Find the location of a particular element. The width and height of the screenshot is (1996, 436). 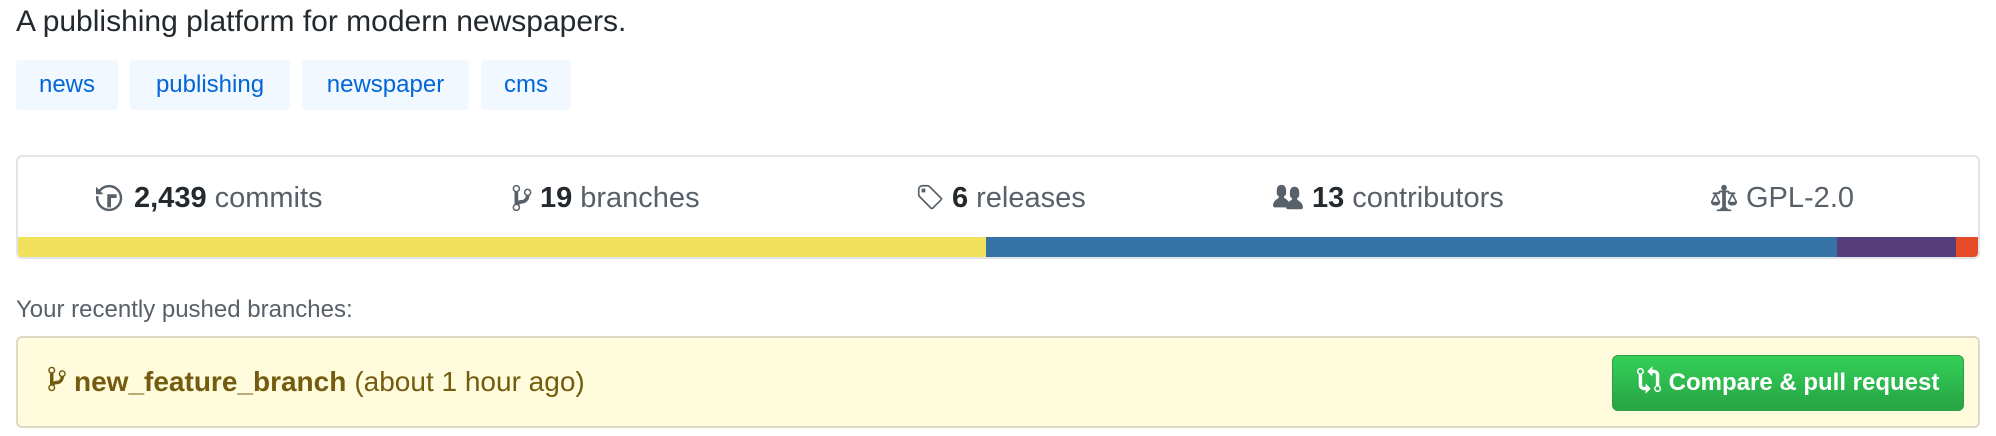

recent-branch-info: new_feature_branch (about 1 hour ago) is located at coordinates (316, 382).